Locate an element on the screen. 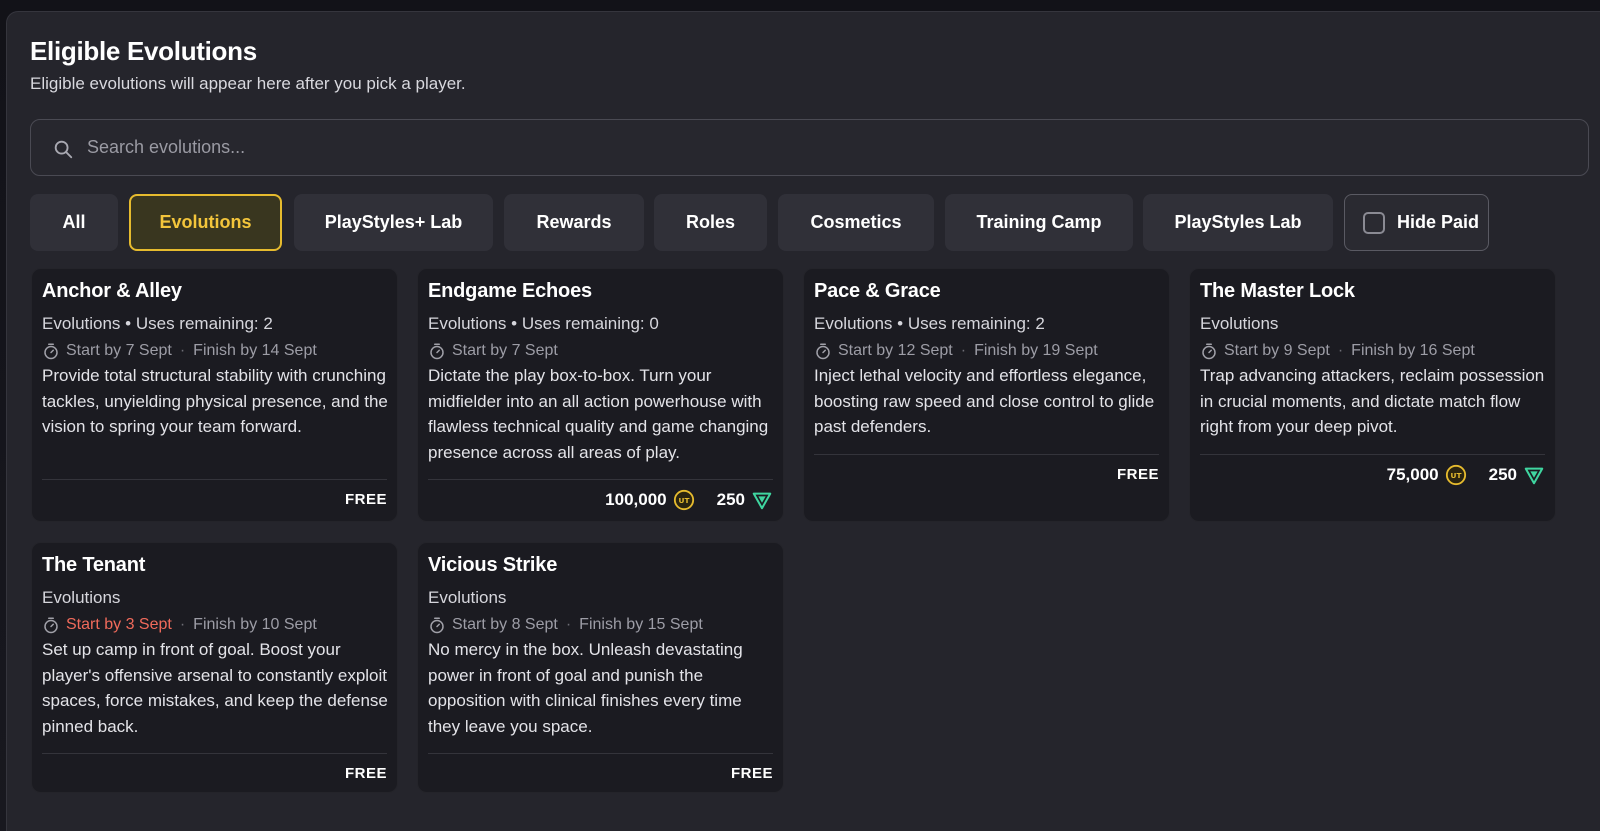 The image size is (1600, 831). tab-evolutions: Evolutions is located at coordinates (205, 222).